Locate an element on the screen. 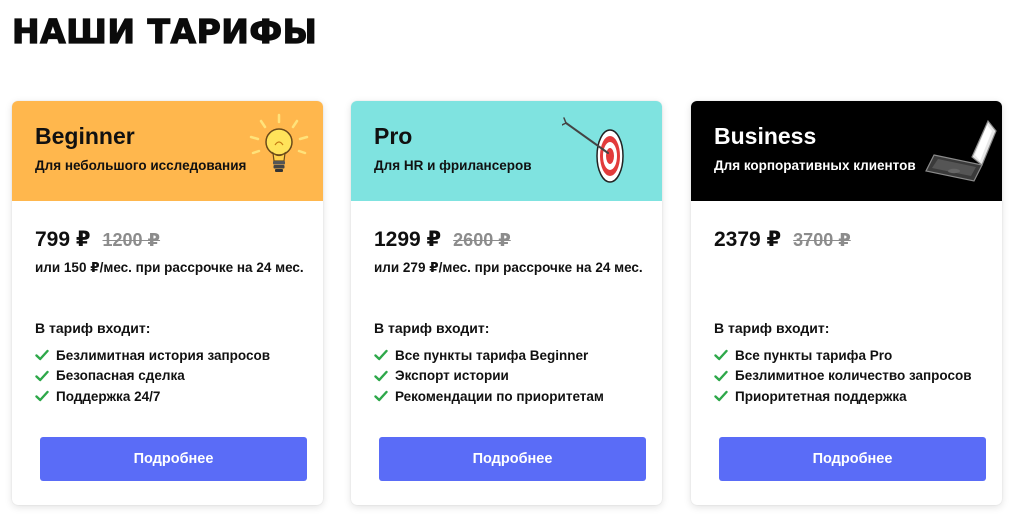  installment-text: или 279 ₽/мес. при рассрочке на 24 мес. is located at coordinates (508, 267).